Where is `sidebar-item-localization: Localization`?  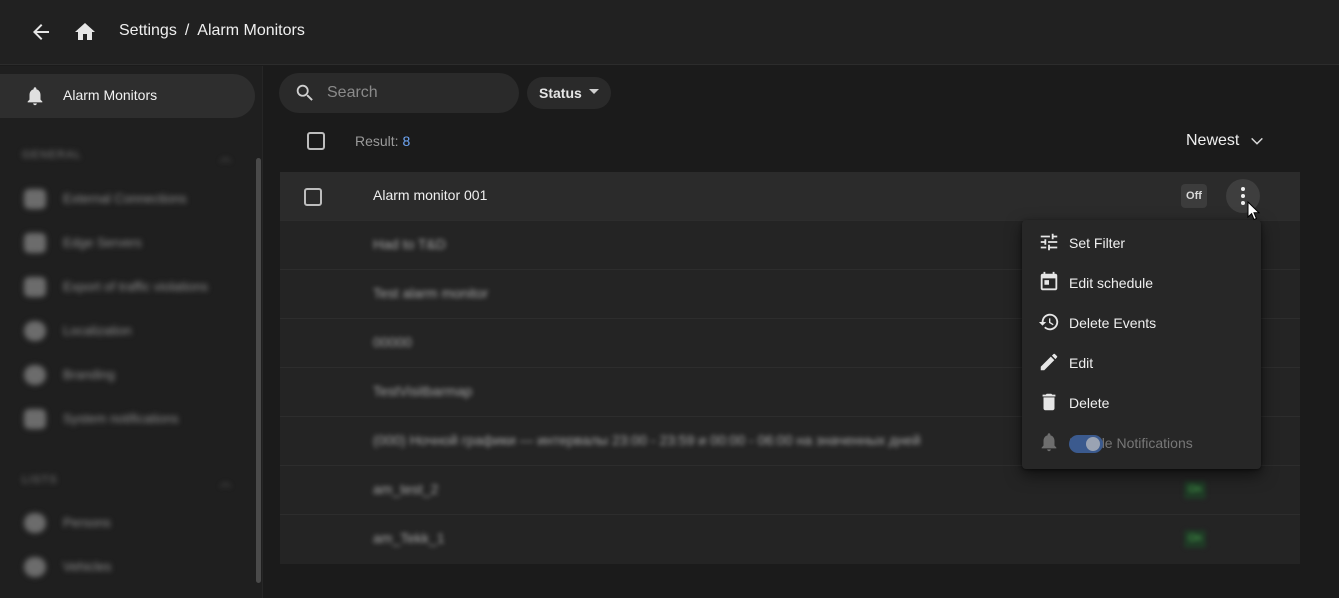 sidebar-item-localization: Localization is located at coordinates (127, 331).